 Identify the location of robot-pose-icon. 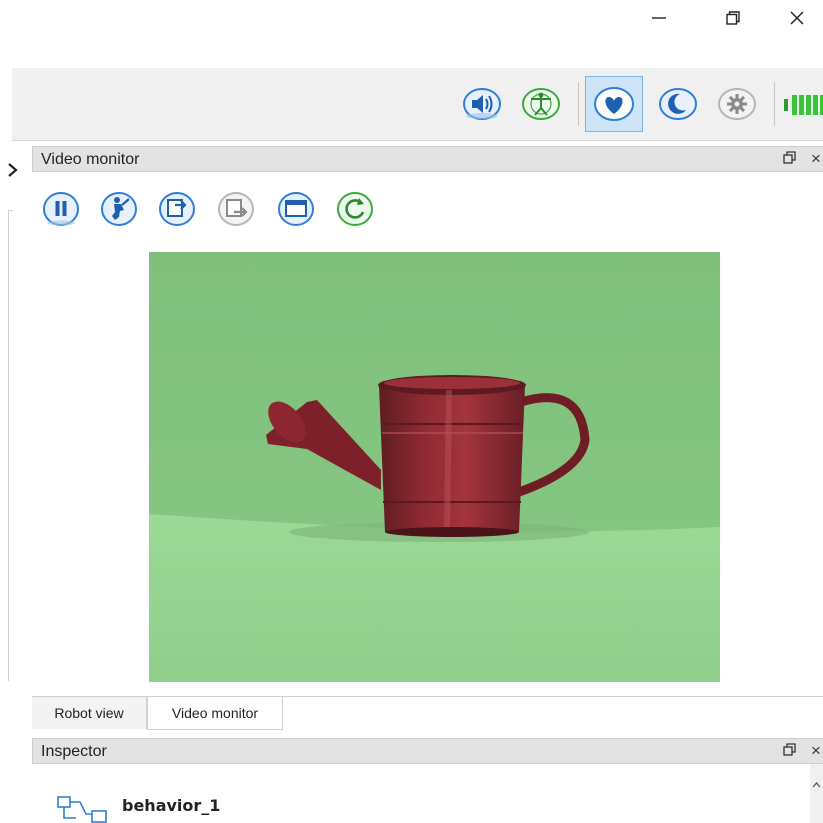
(119, 209).